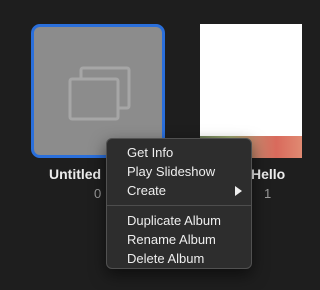 This screenshot has height=290, width=320. Describe the element at coordinates (179, 152) in the screenshot. I see `menu-item-get-info: Get Info` at that location.